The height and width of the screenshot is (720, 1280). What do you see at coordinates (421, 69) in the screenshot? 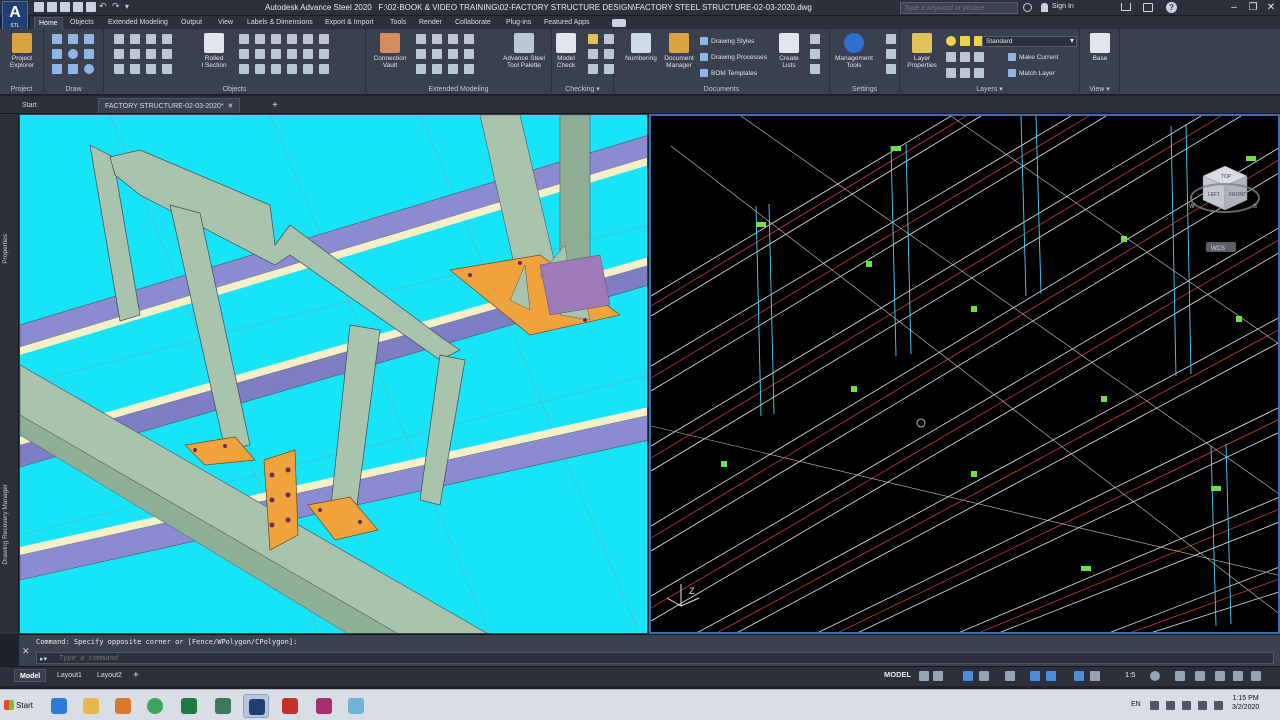
I see `joint-9-icon` at bounding box center [421, 69].